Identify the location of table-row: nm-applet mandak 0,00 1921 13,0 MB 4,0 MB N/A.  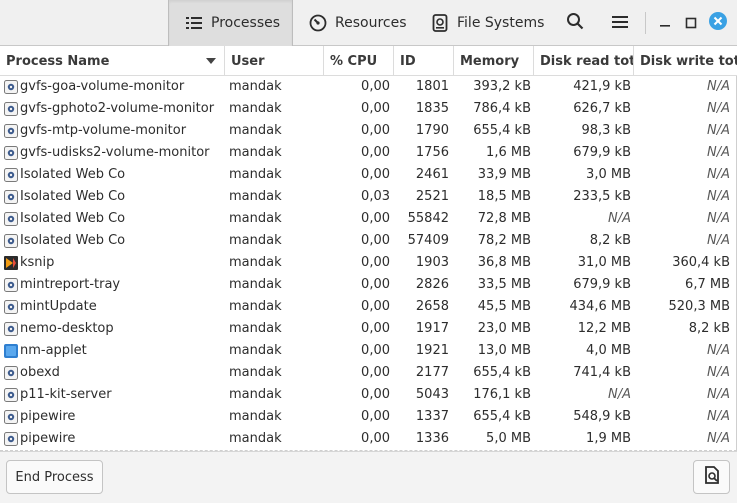
(368, 351).